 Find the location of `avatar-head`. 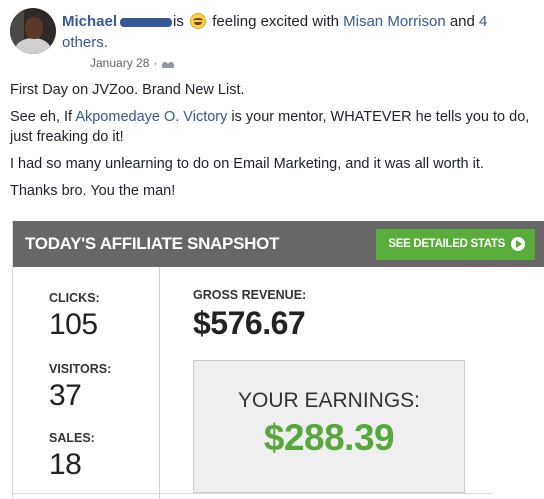

avatar-head is located at coordinates (34, 28).